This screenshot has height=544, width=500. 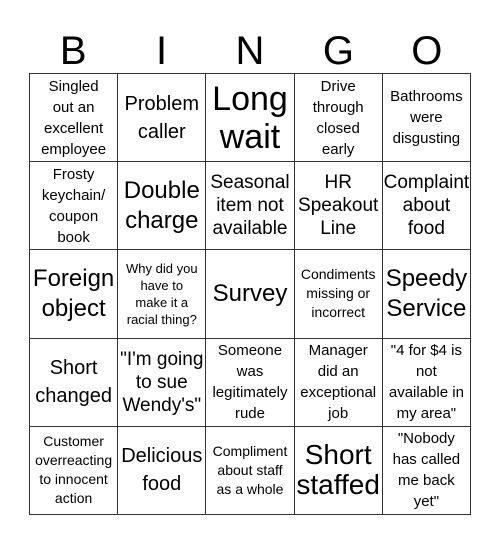 I want to click on bingo-cell: Compliment about staff as a whole, so click(x=250, y=470).